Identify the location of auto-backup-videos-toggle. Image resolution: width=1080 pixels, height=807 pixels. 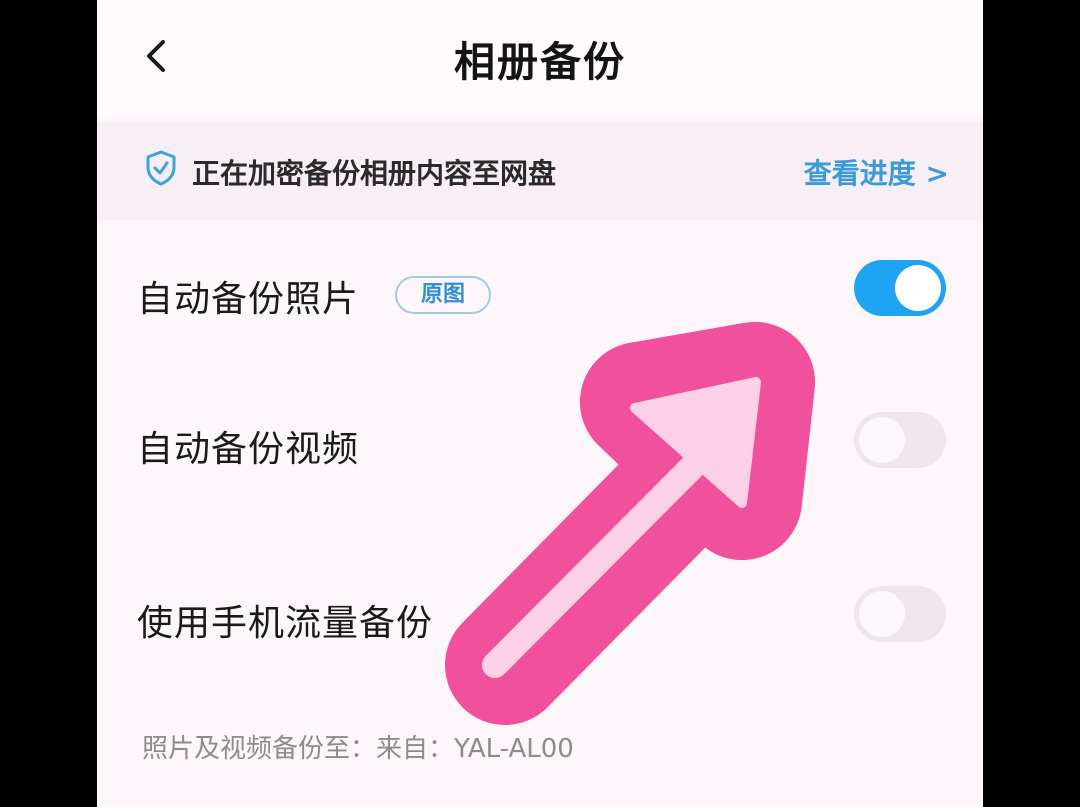
(900, 440).